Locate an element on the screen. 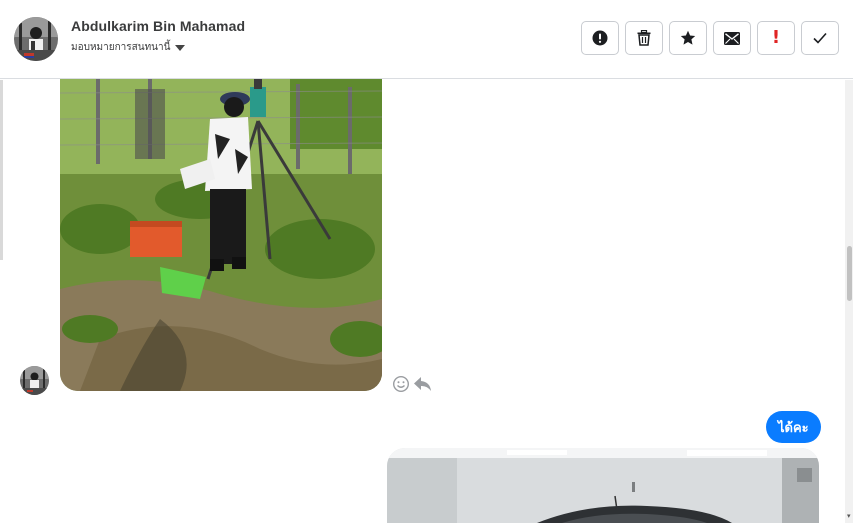  exclamation-circle-icon is located at coordinates (600, 38).